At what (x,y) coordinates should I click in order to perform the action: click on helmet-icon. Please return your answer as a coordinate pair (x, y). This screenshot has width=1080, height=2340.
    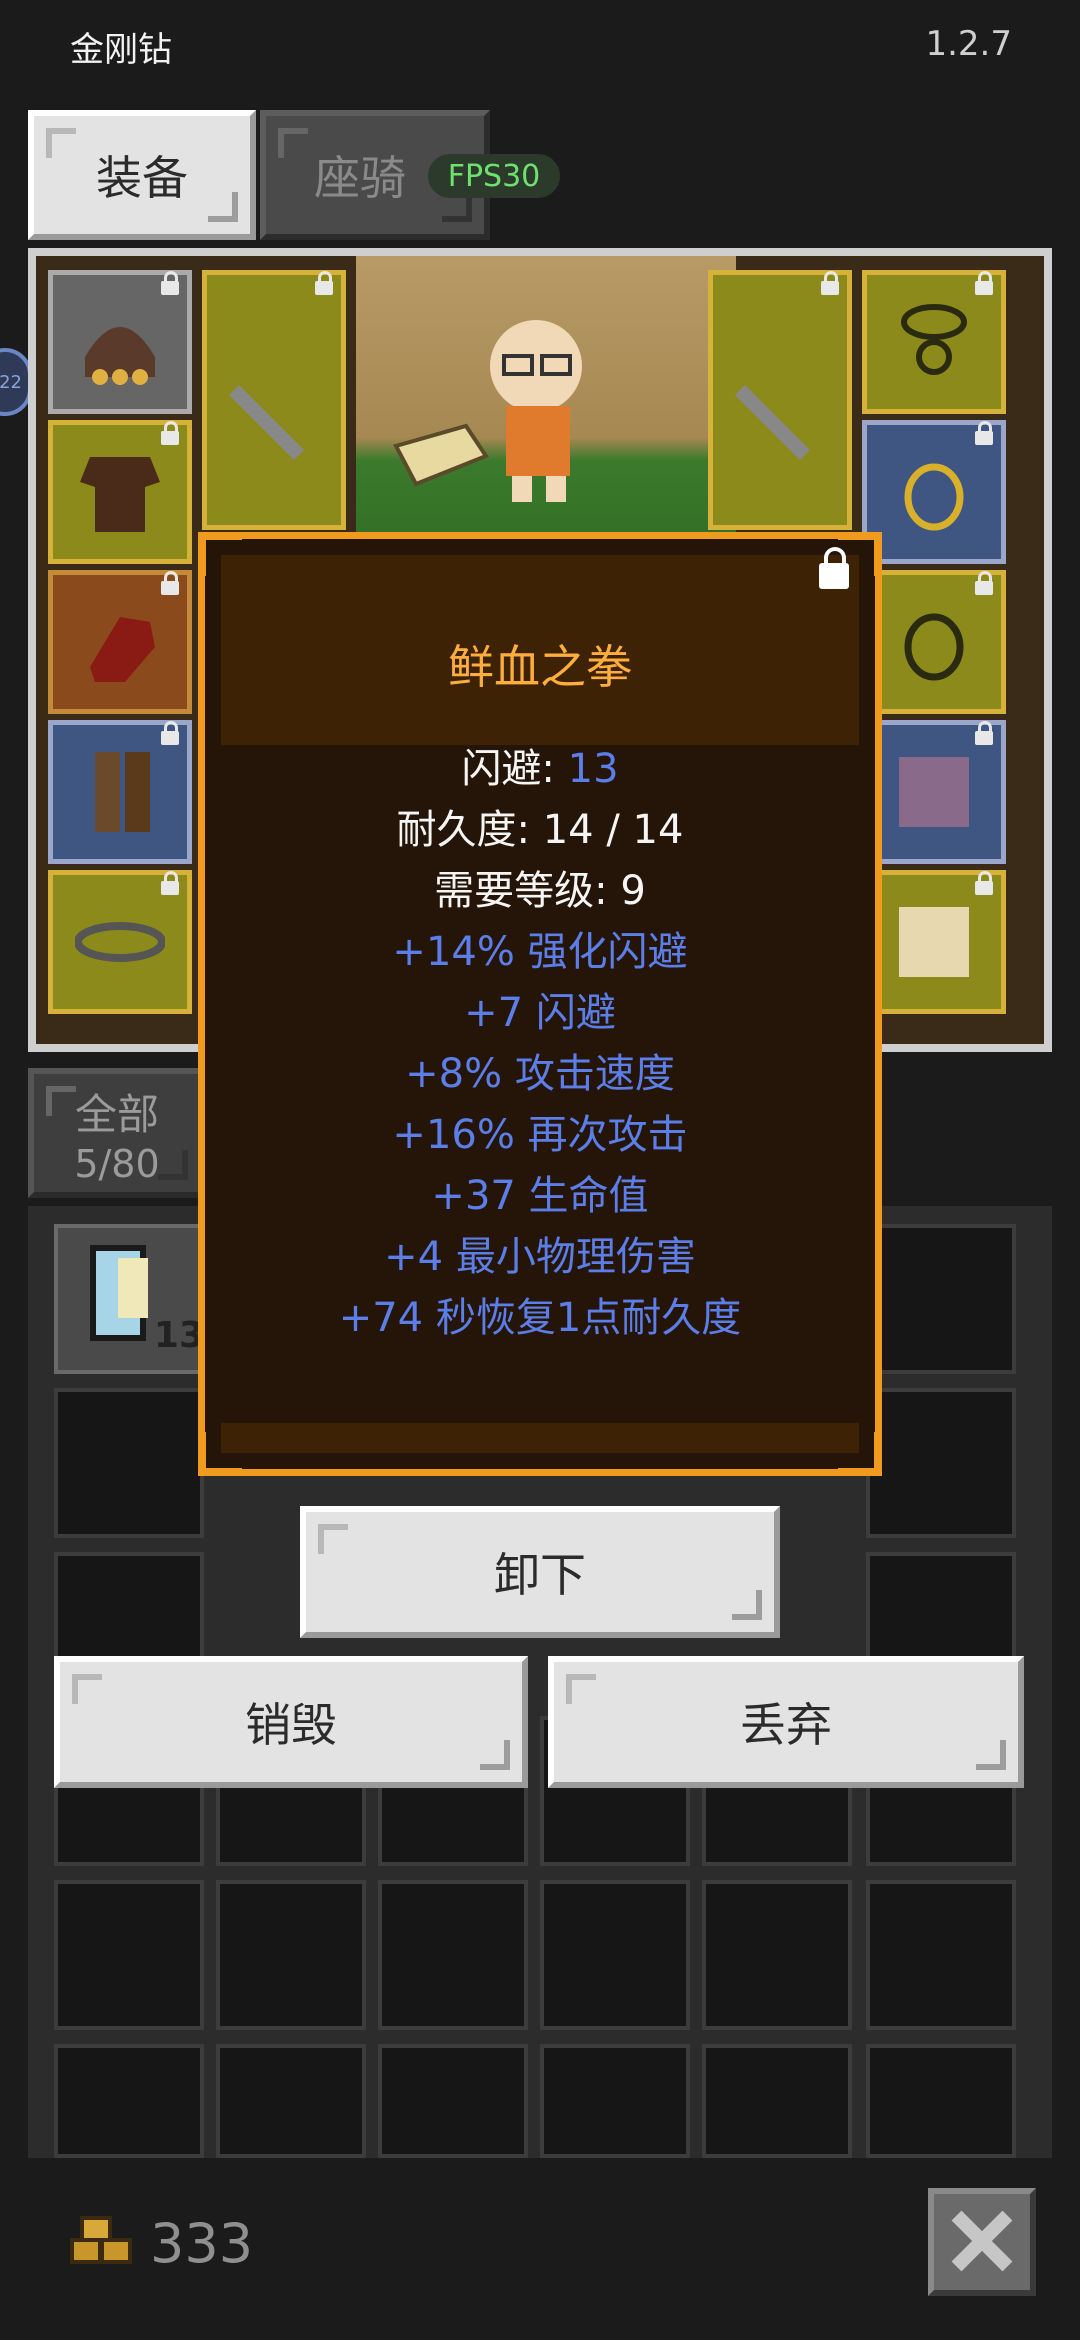
    Looking at the image, I should click on (120, 356).